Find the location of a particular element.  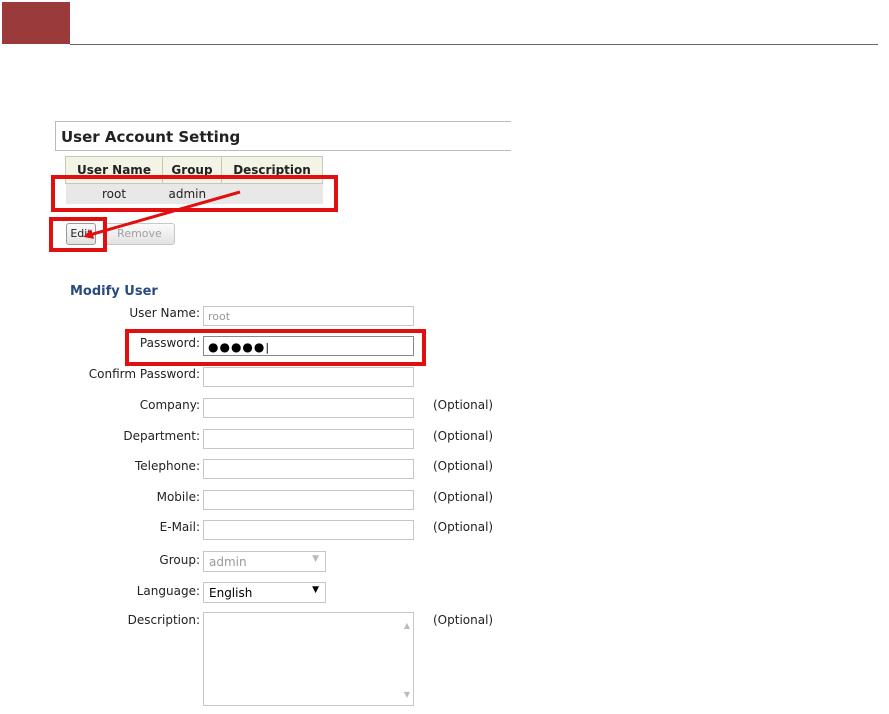

description-optional-note: (Optional) is located at coordinates (463, 620).